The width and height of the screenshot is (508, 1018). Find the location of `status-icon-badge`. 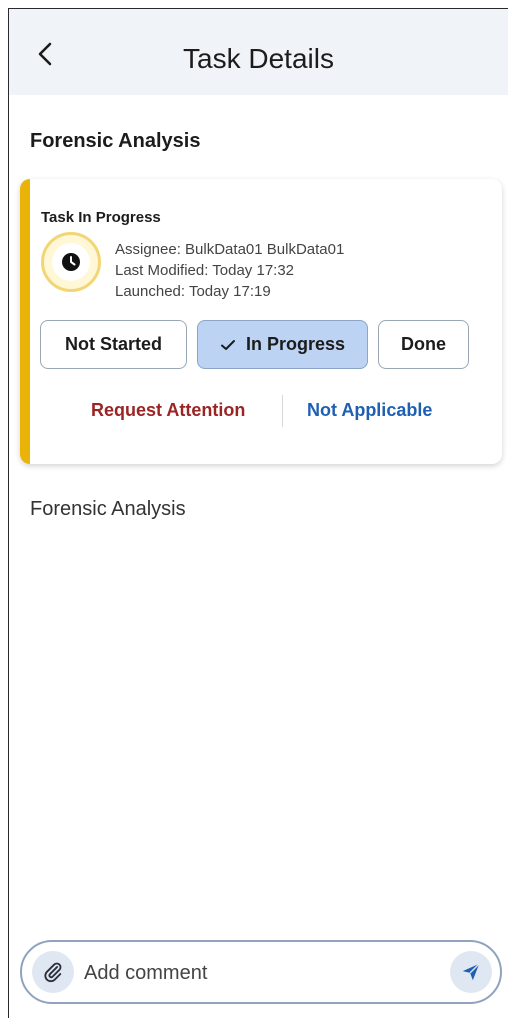

status-icon-badge is located at coordinates (71, 262).